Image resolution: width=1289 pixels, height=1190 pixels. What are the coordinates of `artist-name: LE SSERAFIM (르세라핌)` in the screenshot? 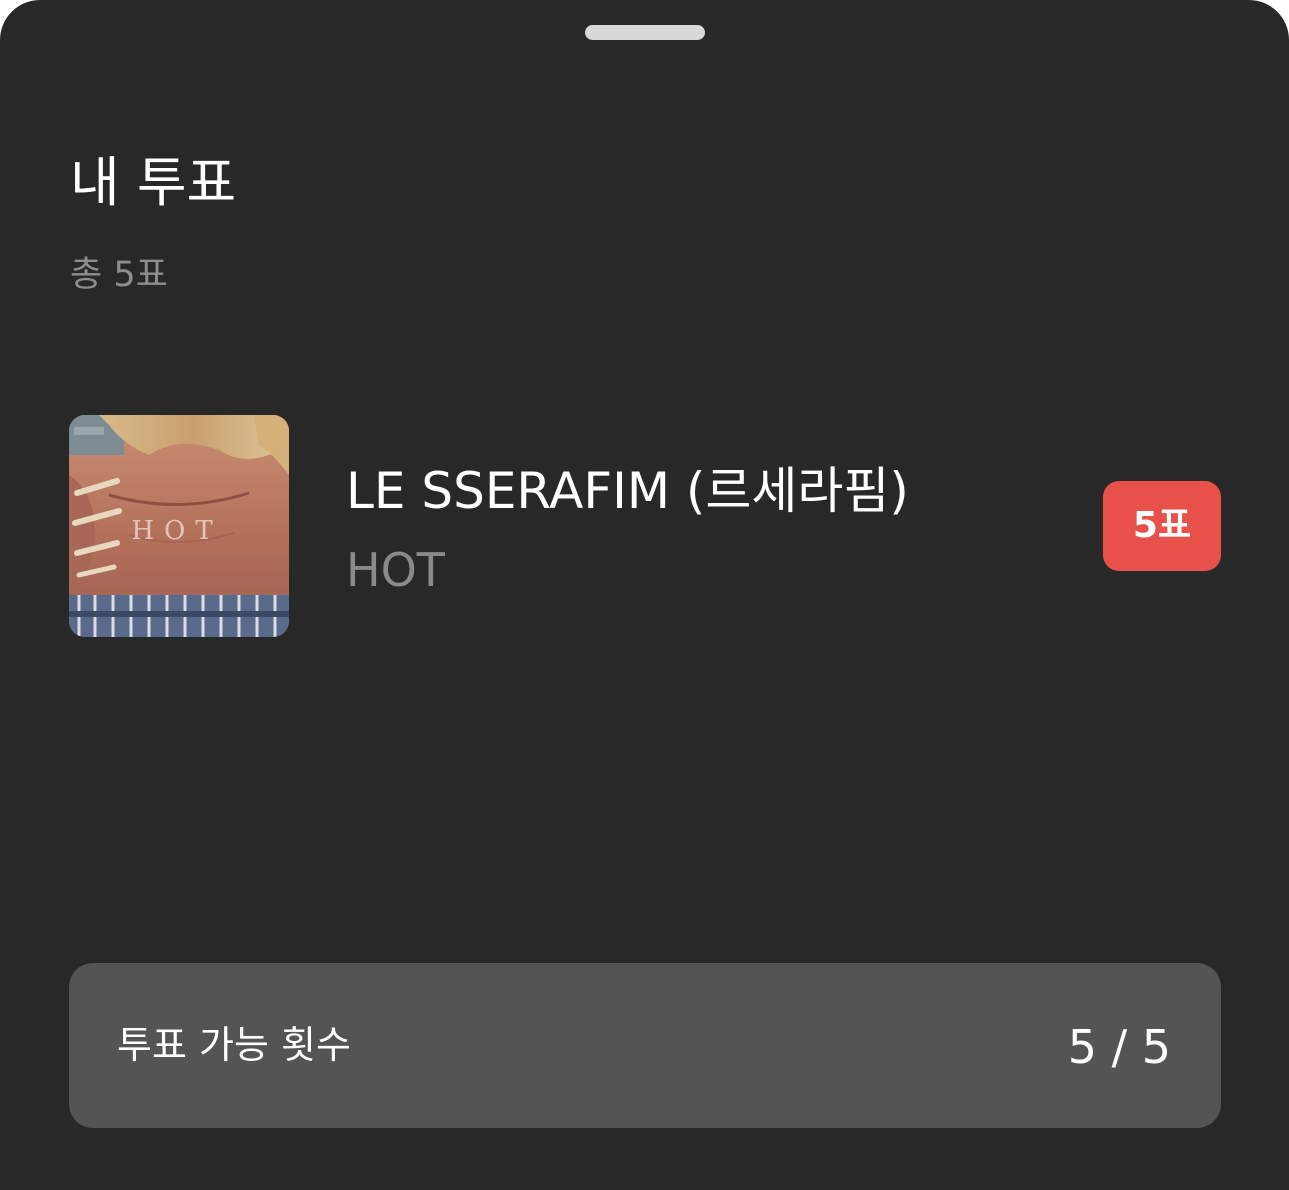 It's located at (627, 491).